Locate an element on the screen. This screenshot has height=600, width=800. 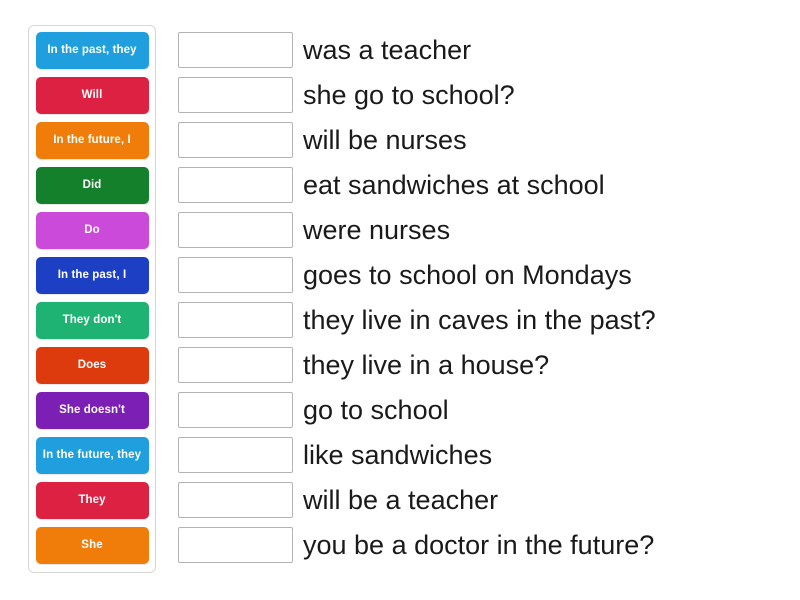
match-row-text: they live in a house? is located at coordinates (426, 364).